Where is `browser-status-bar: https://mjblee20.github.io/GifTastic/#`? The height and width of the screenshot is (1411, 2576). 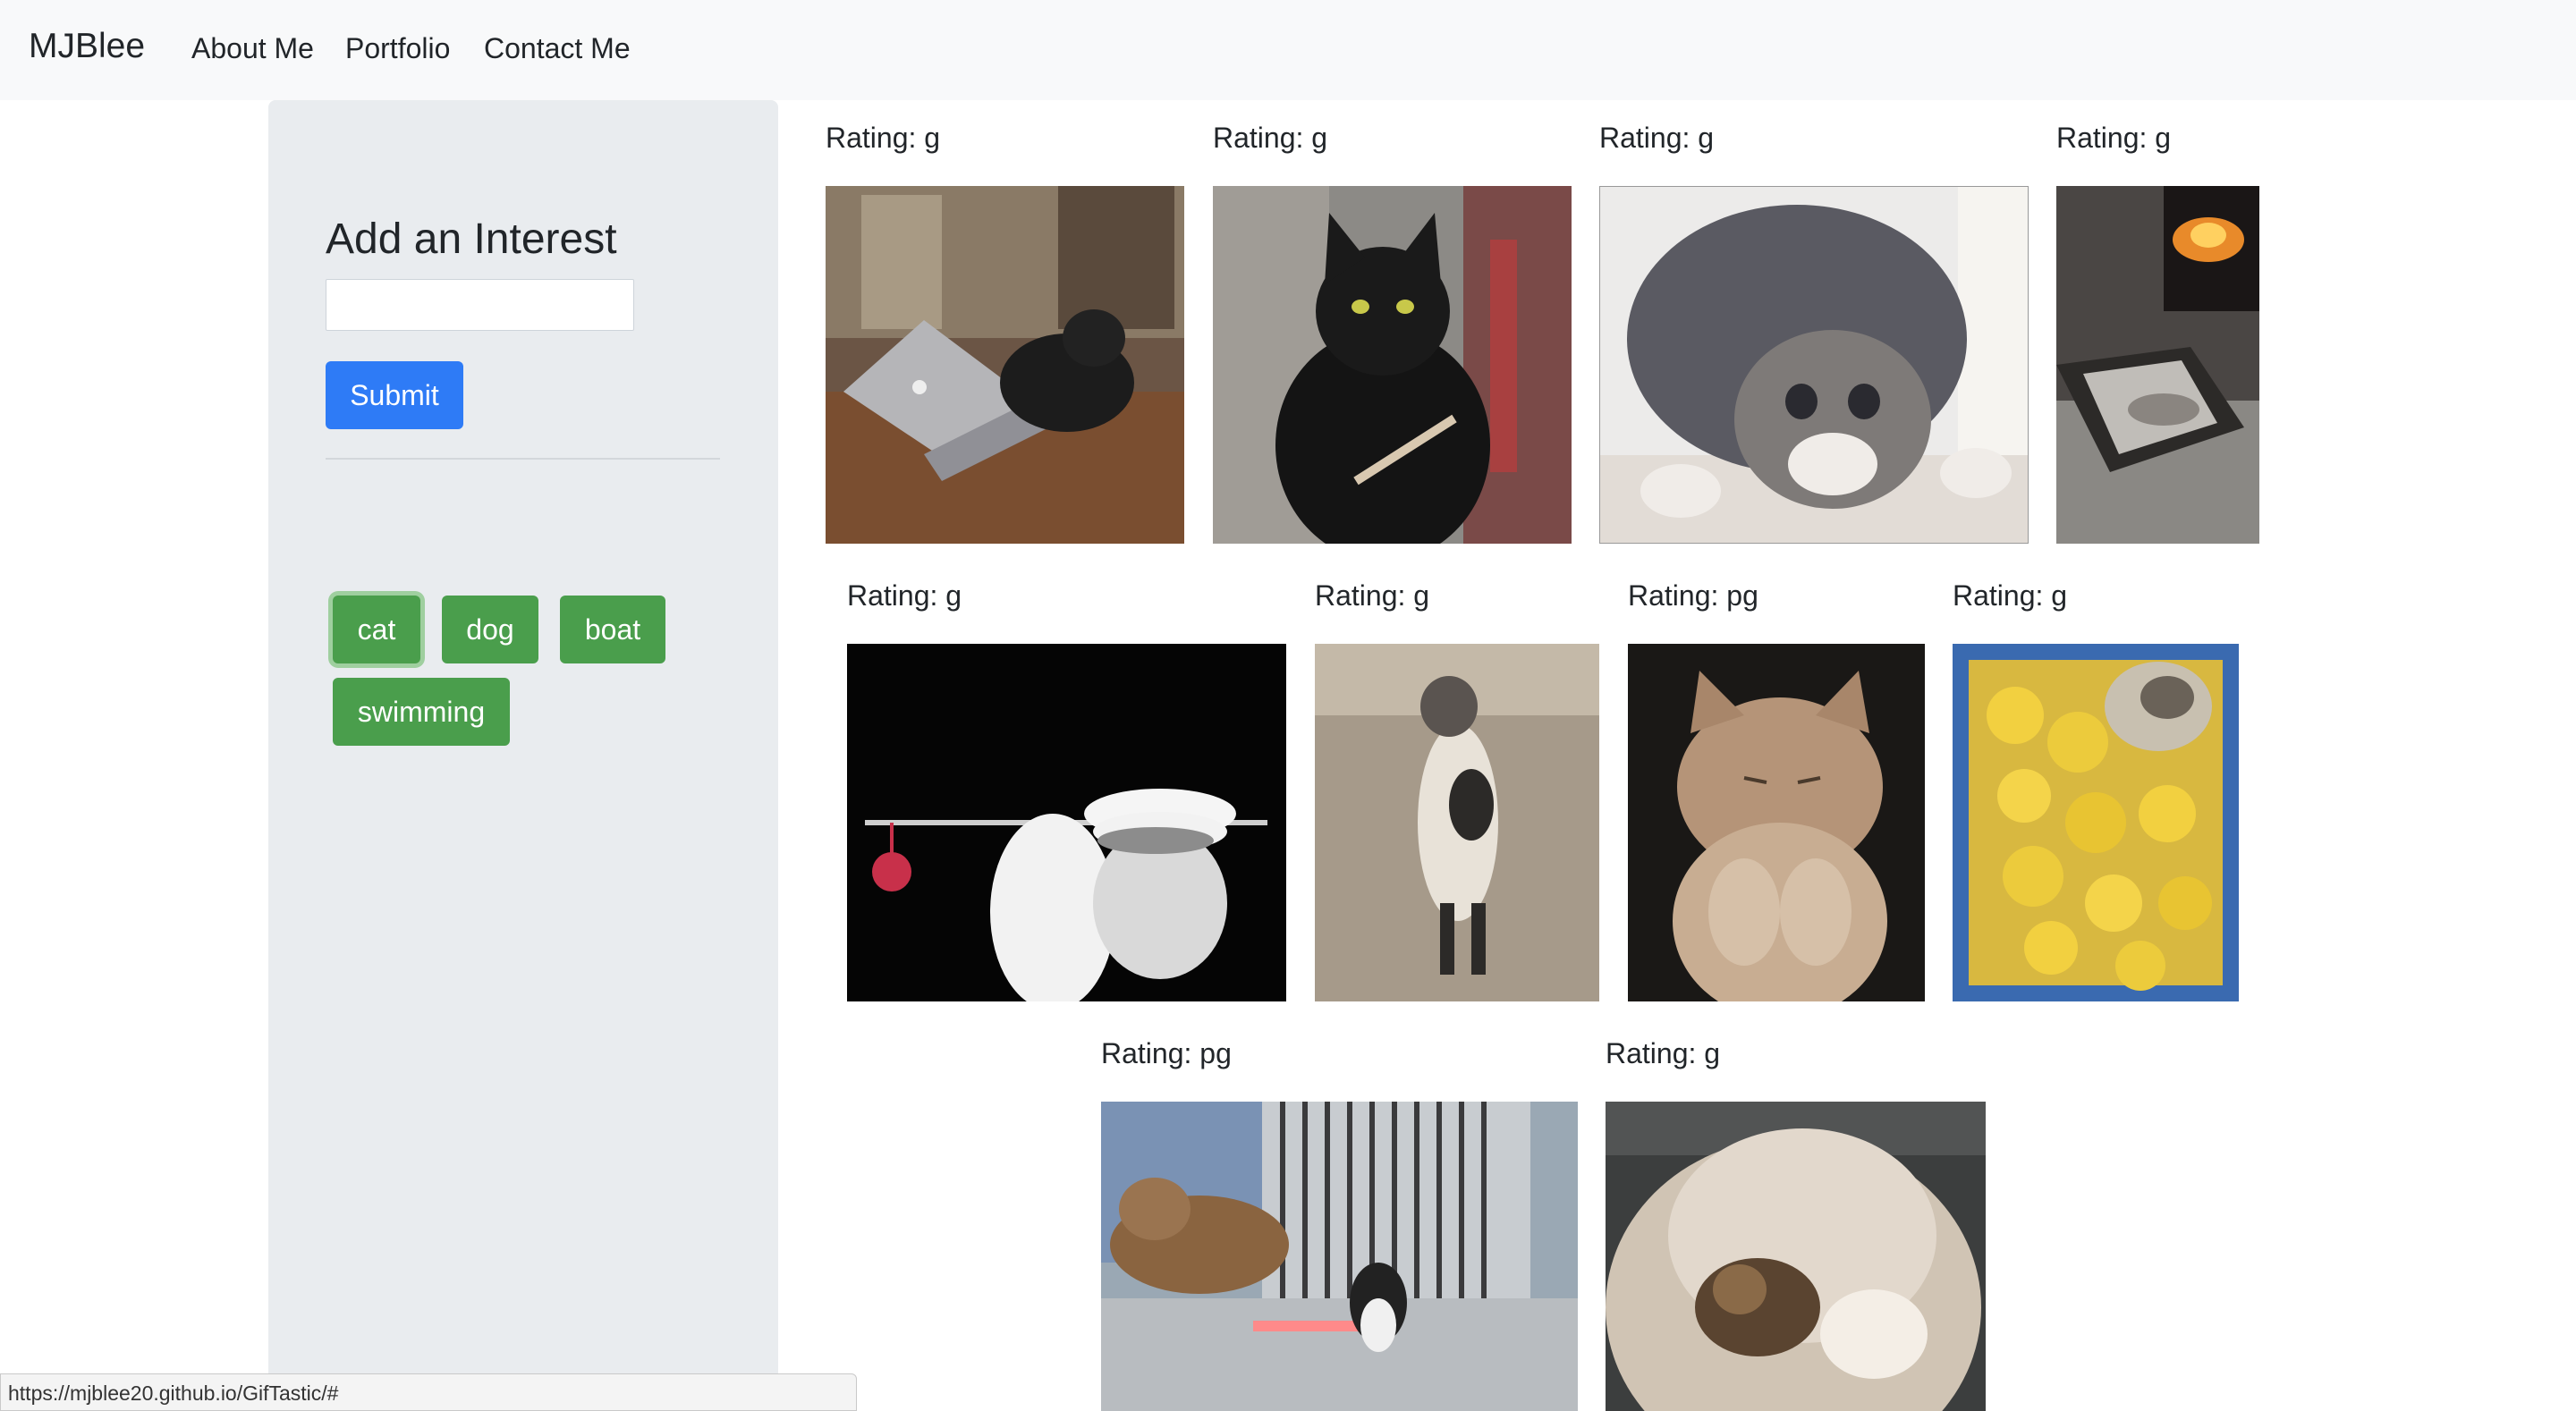 browser-status-bar: https://mjblee20.github.io/GifTastic/# is located at coordinates (428, 1392).